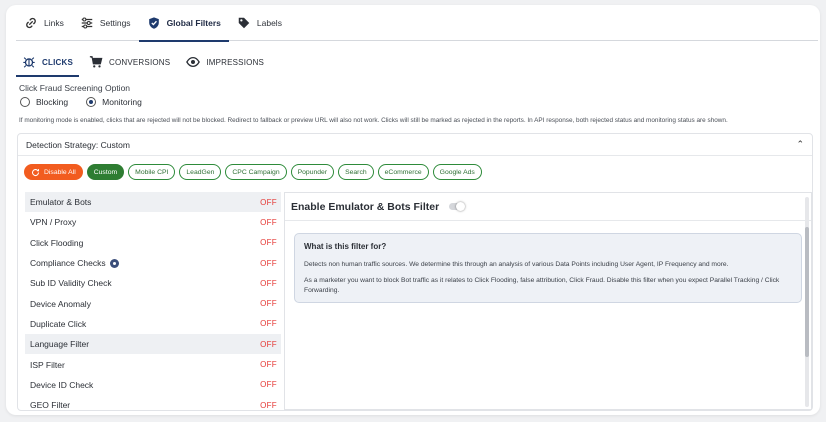 This screenshot has width=826, height=422. I want to click on refresh-icon, so click(35, 172).